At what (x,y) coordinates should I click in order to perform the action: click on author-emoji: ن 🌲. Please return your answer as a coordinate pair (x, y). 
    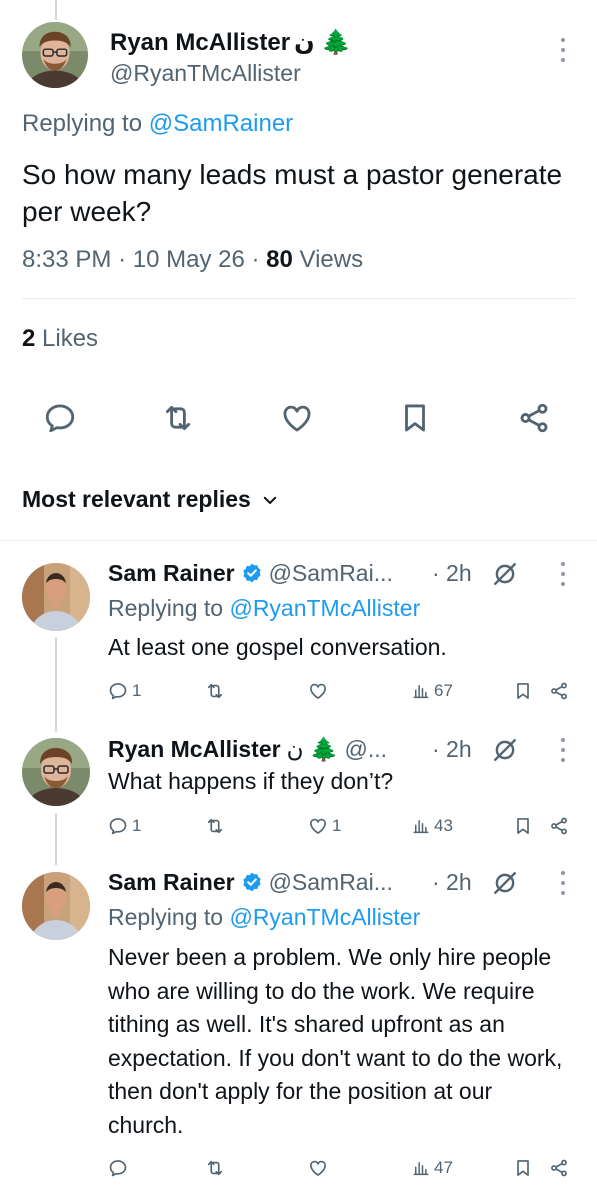
    Looking at the image, I should click on (312, 748).